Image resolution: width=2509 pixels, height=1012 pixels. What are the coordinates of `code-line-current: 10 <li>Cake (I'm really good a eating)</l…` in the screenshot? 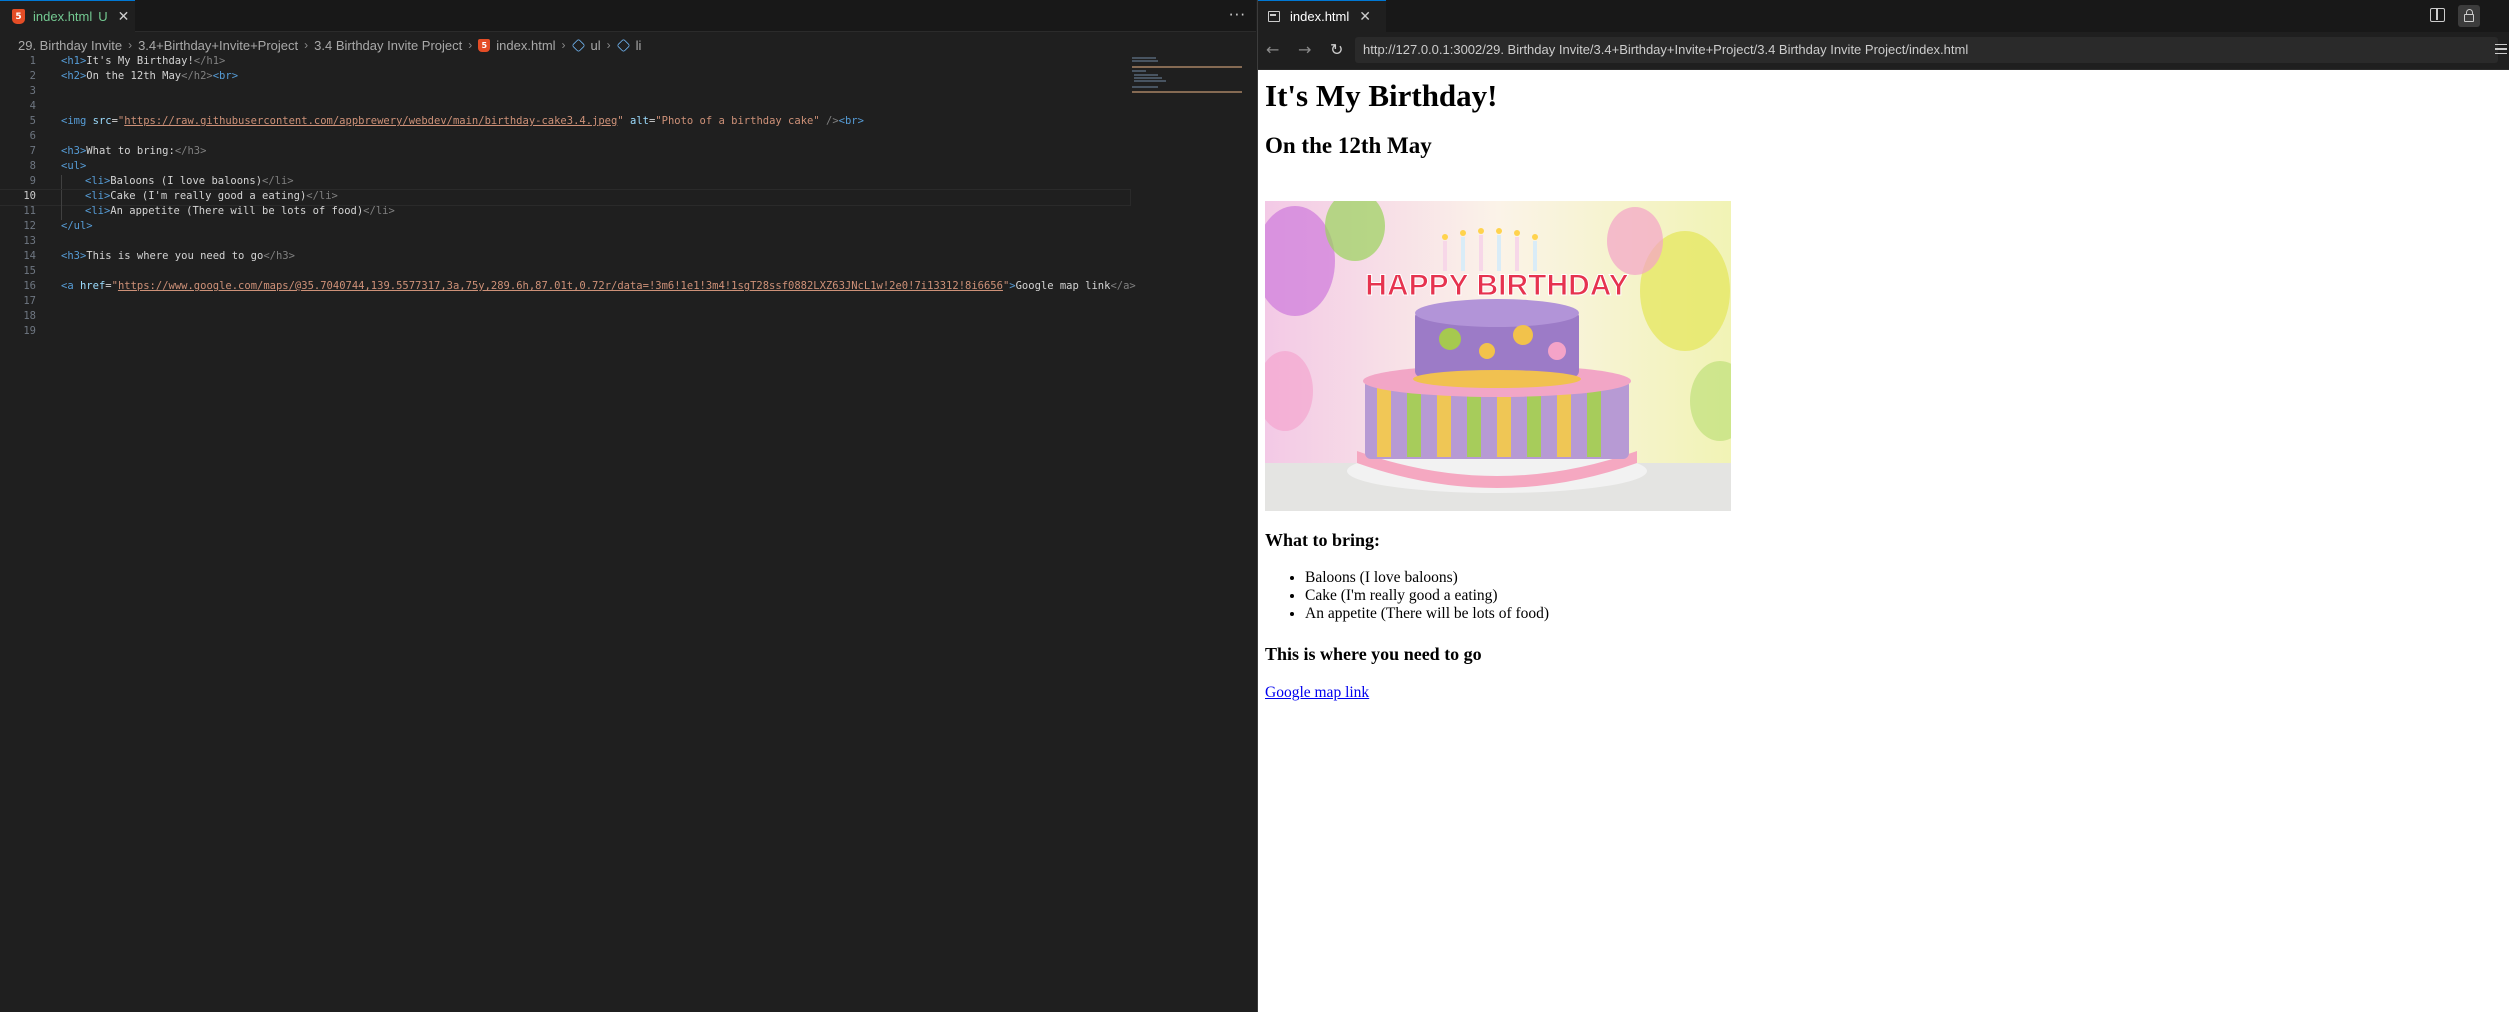 It's located at (565, 197).